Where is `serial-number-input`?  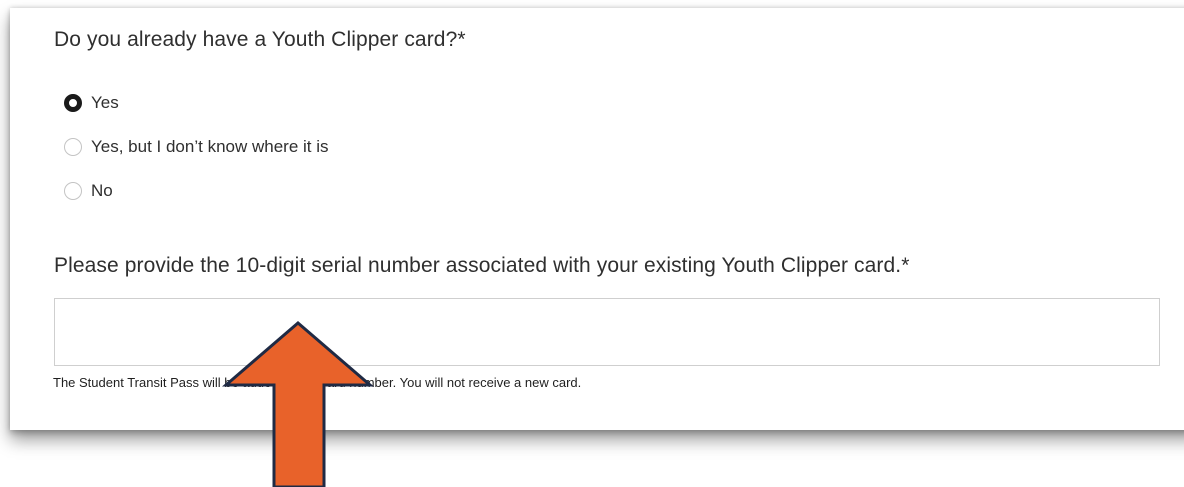 serial-number-input is located at coordinates (607, 332).